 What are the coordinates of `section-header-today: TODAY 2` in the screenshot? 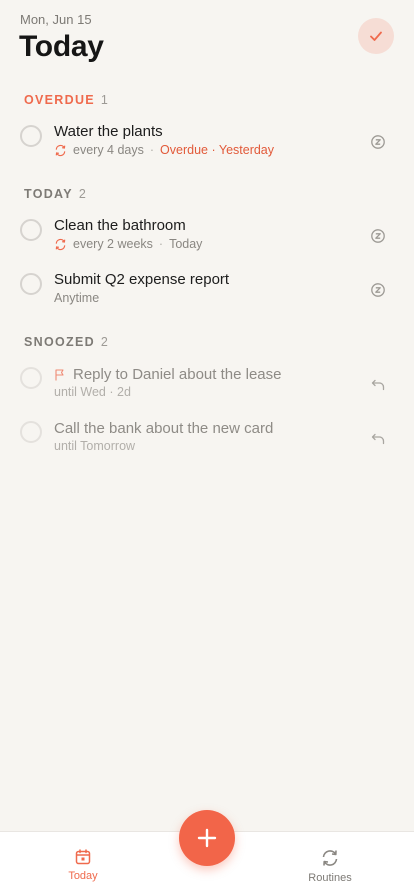 It's located at (55, 194).